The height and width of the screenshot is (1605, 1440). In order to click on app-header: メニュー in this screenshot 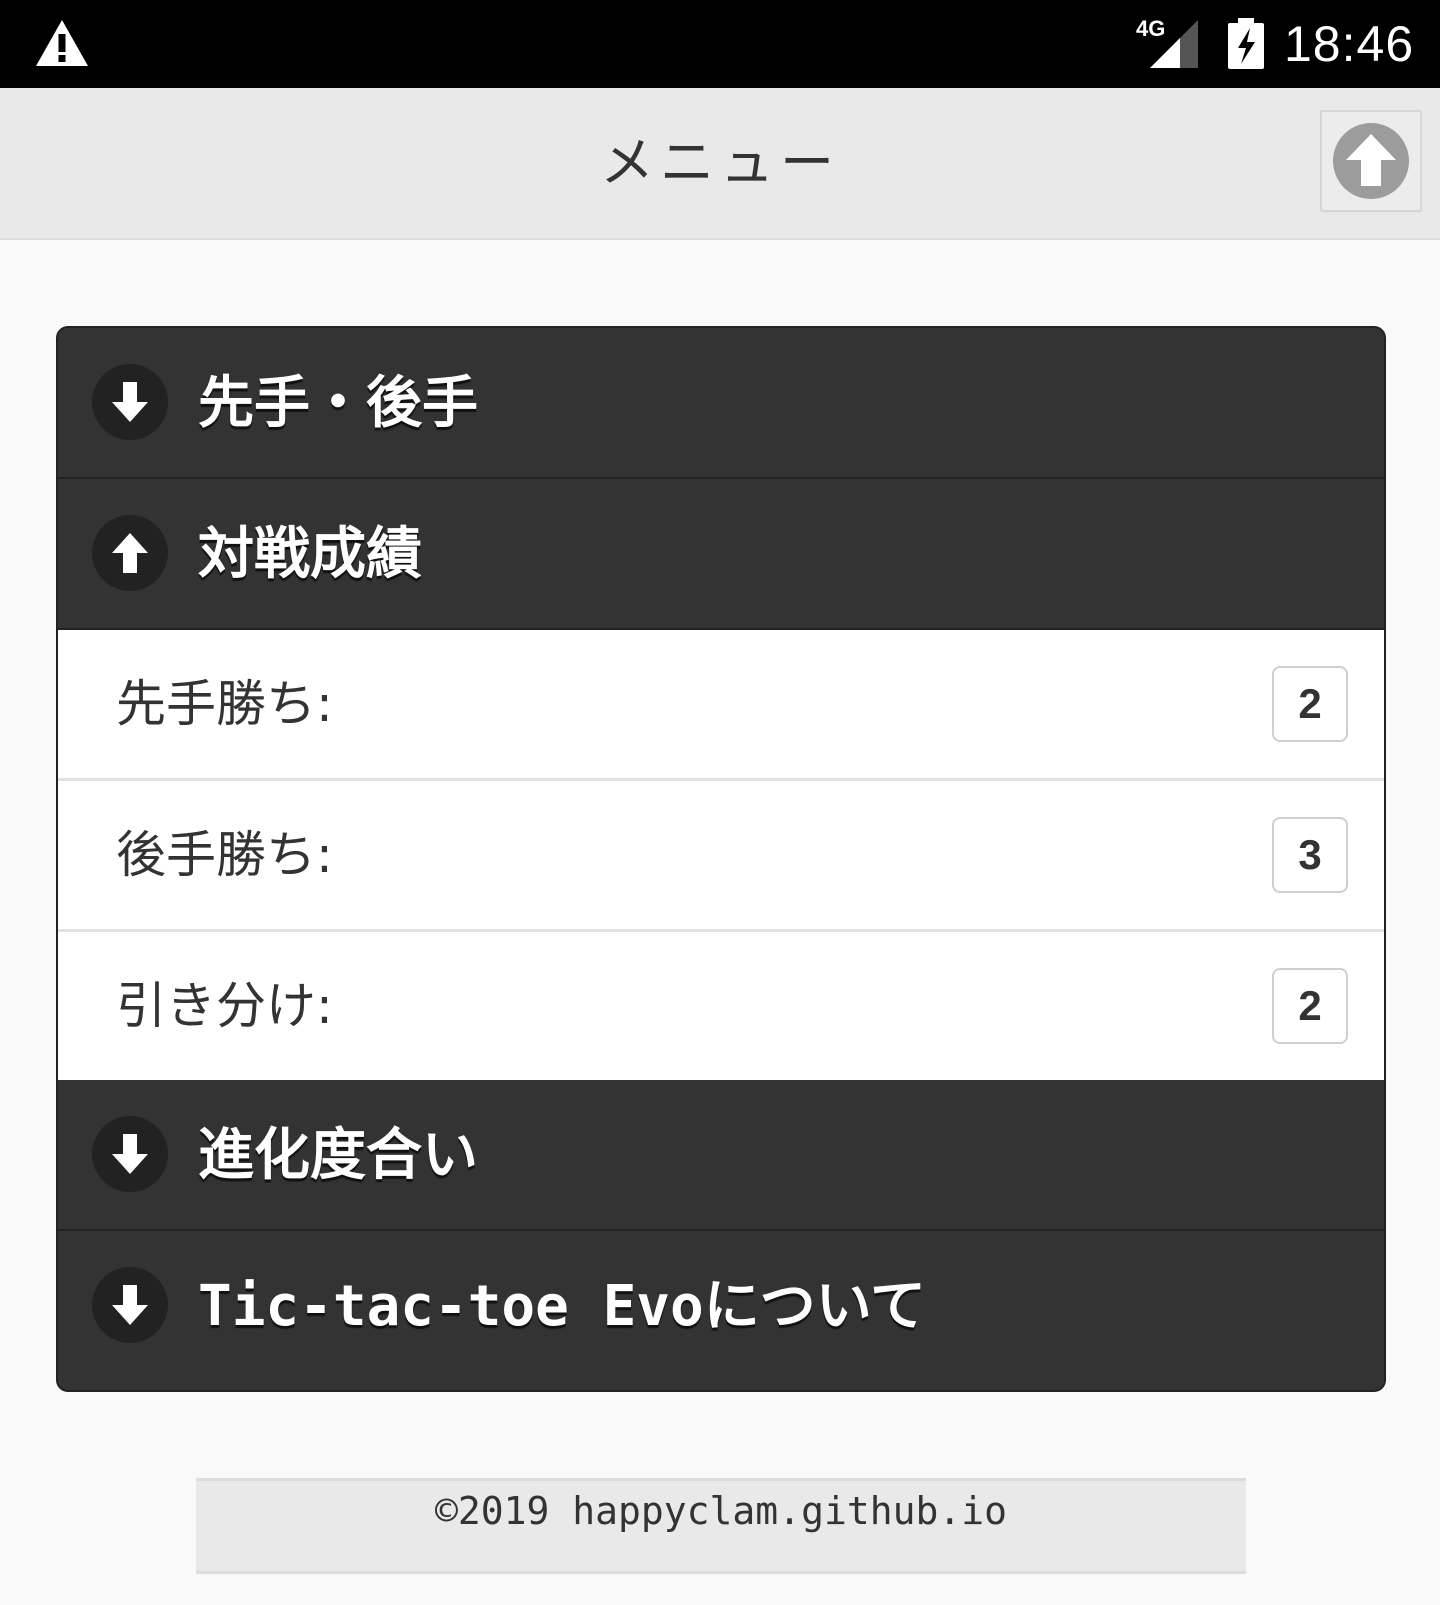, I will do `click(720, 164)`.